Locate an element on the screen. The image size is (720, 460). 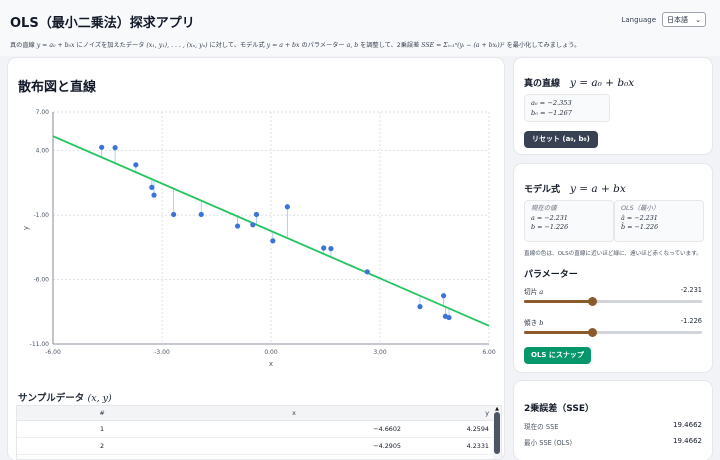
parameters-title: パラメーター is located at coordinates (551, 275).